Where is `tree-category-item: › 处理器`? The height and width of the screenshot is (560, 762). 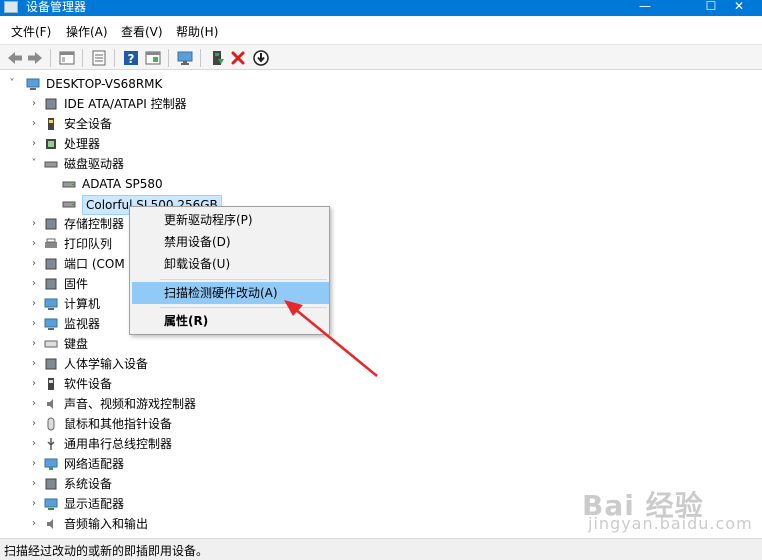
tree-category-item: › 处理器 is located at coordinates (350, 144).